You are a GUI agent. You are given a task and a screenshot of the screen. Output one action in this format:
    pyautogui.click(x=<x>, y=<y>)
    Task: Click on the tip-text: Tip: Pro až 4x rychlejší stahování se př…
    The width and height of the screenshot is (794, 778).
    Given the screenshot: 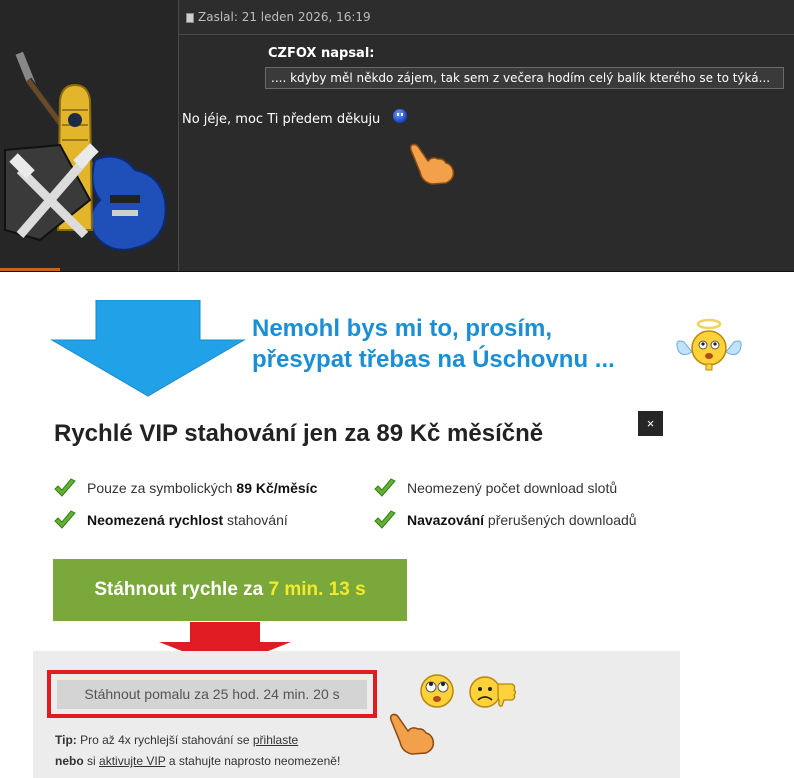 What is the action you would take?
    pyautogui.click(x=197, y=751)
    